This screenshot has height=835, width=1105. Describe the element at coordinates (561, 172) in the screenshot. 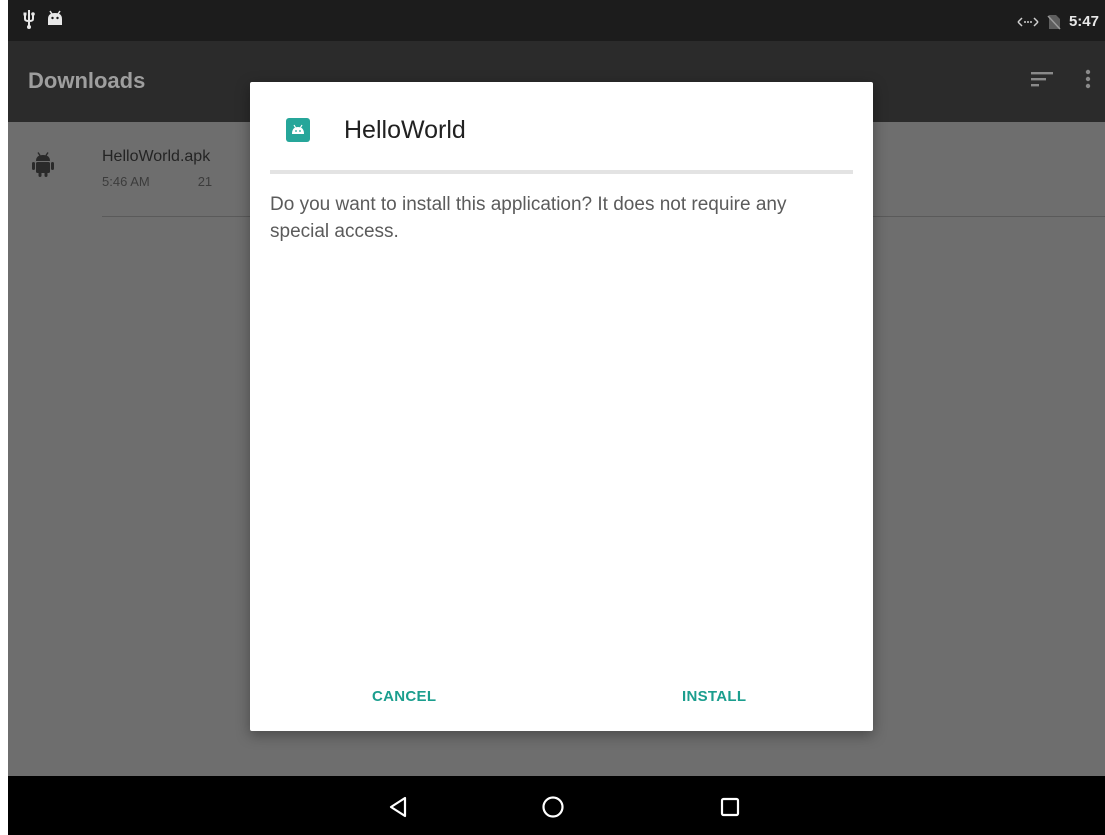

I see `dialog-divider` at that location.